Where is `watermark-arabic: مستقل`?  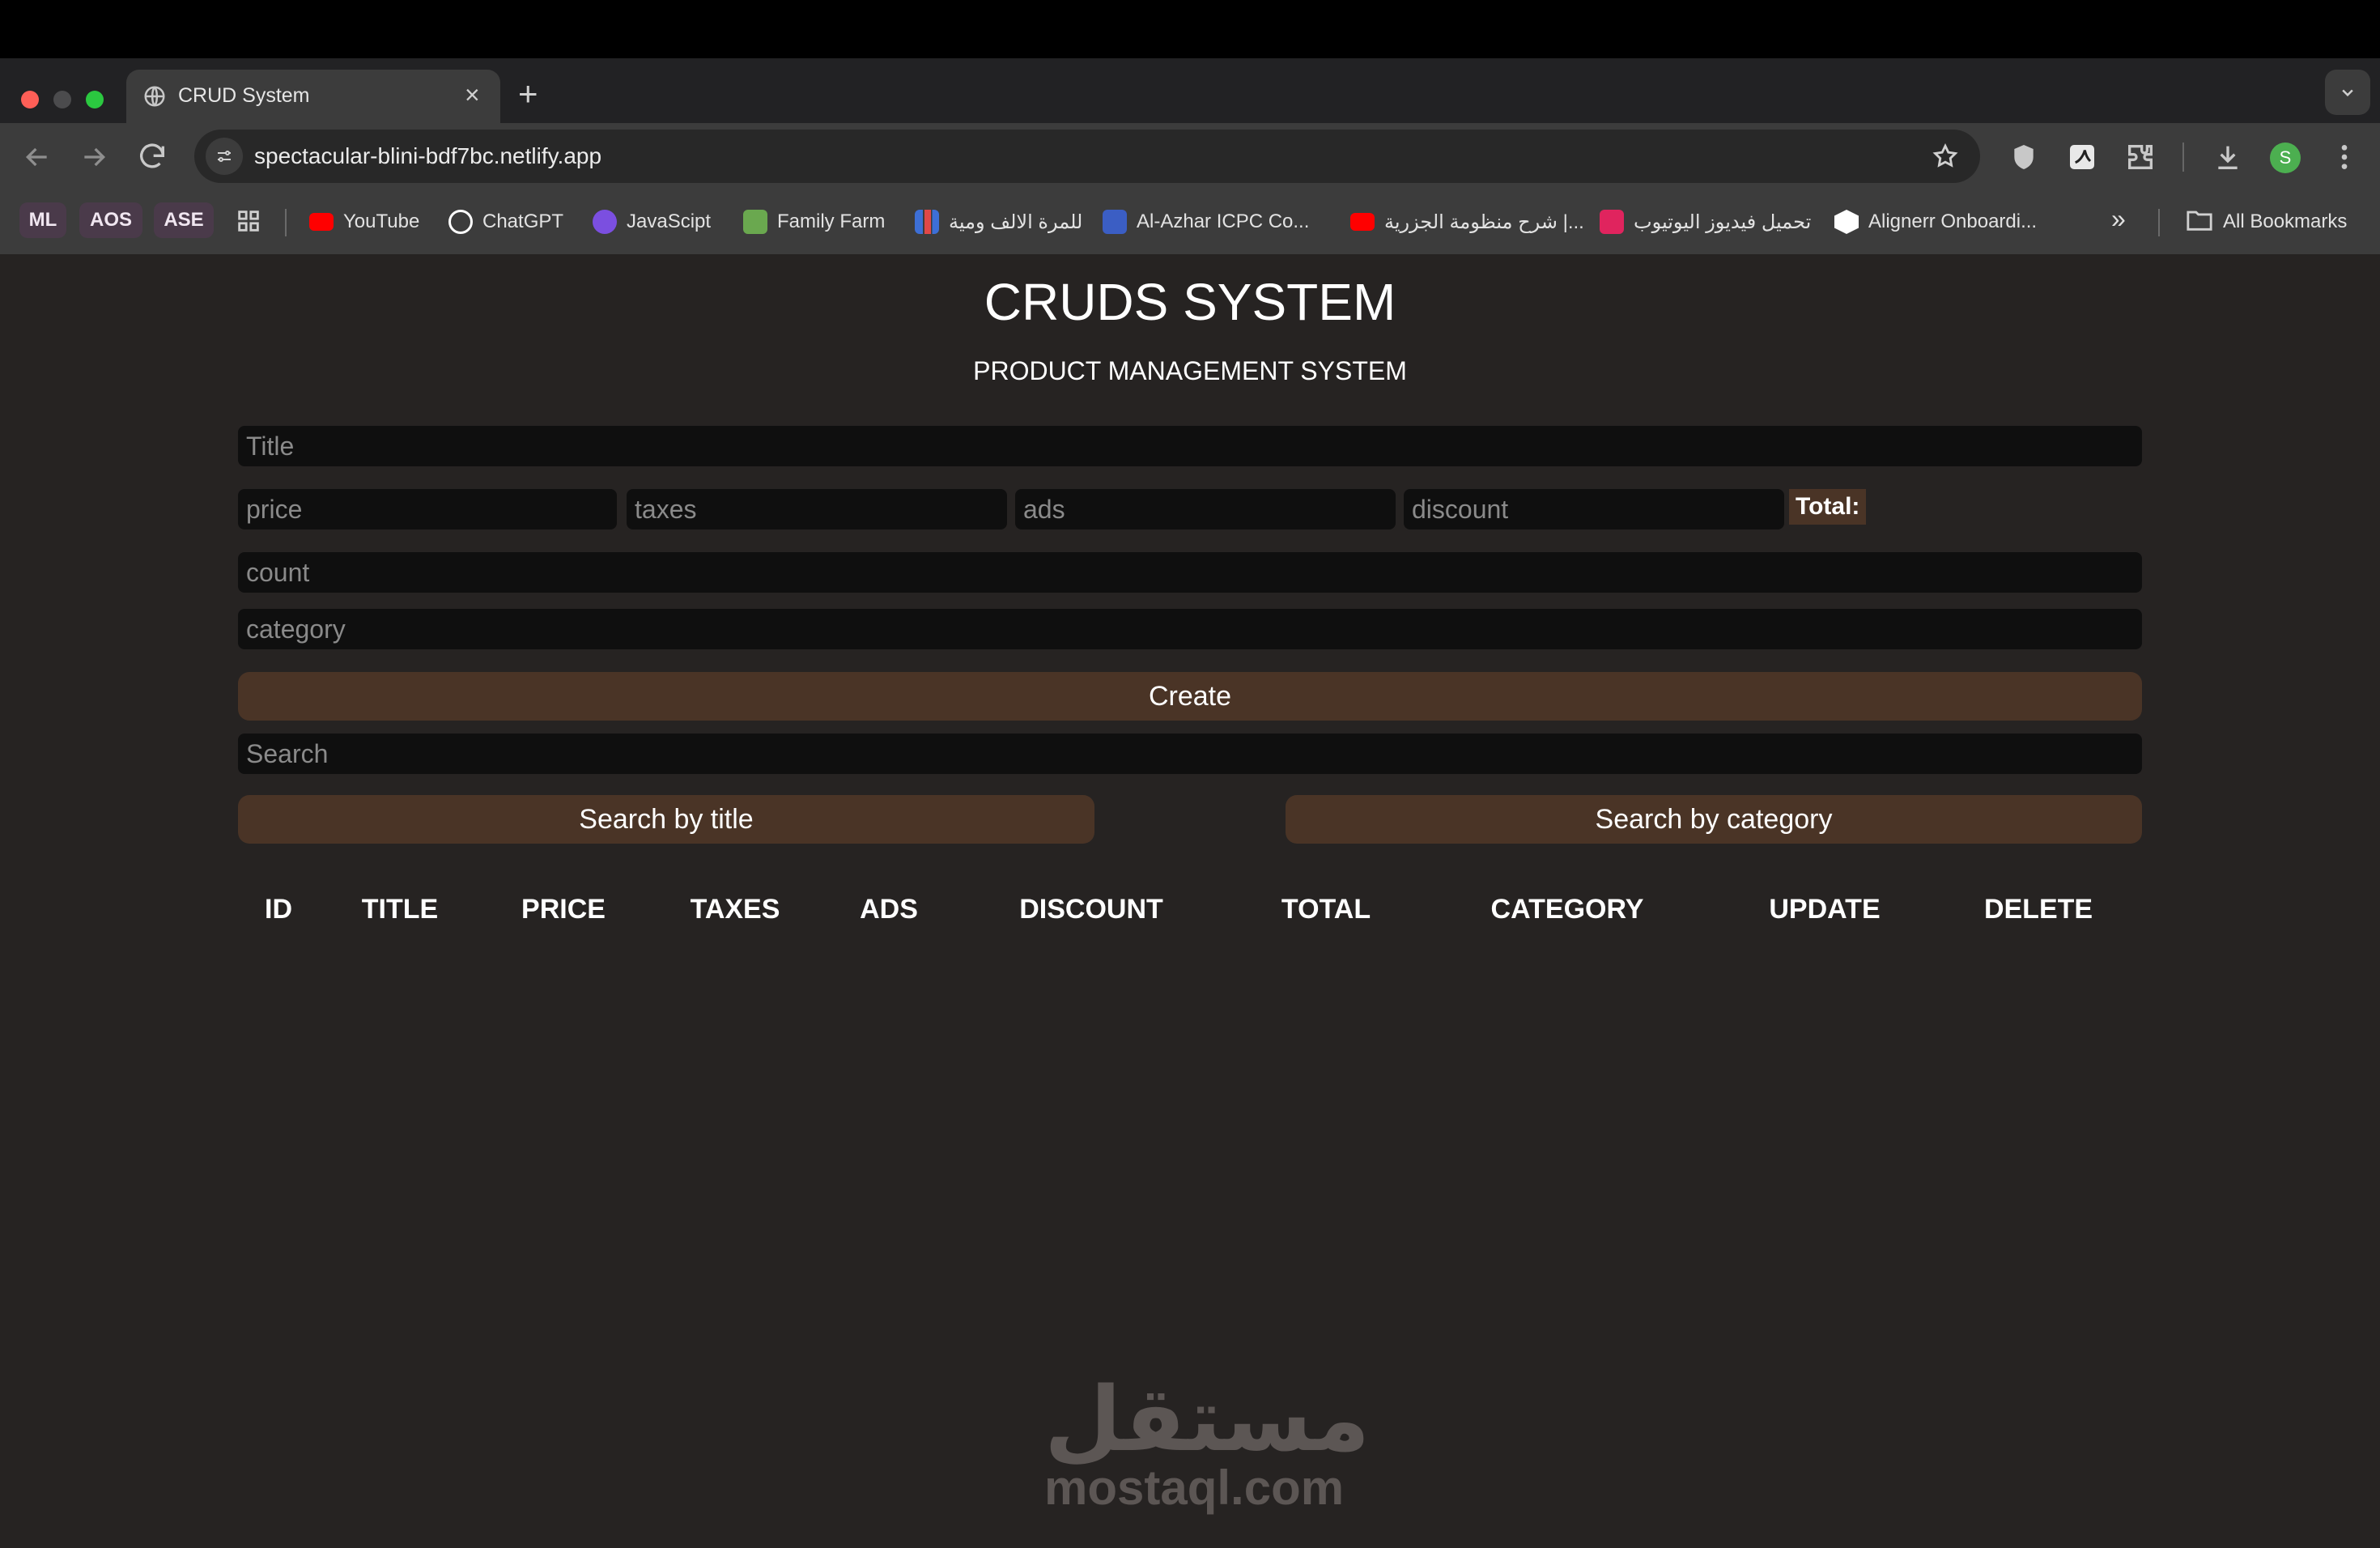
watermark-arabic: مستقل is located at coordinates (1207, 1420).